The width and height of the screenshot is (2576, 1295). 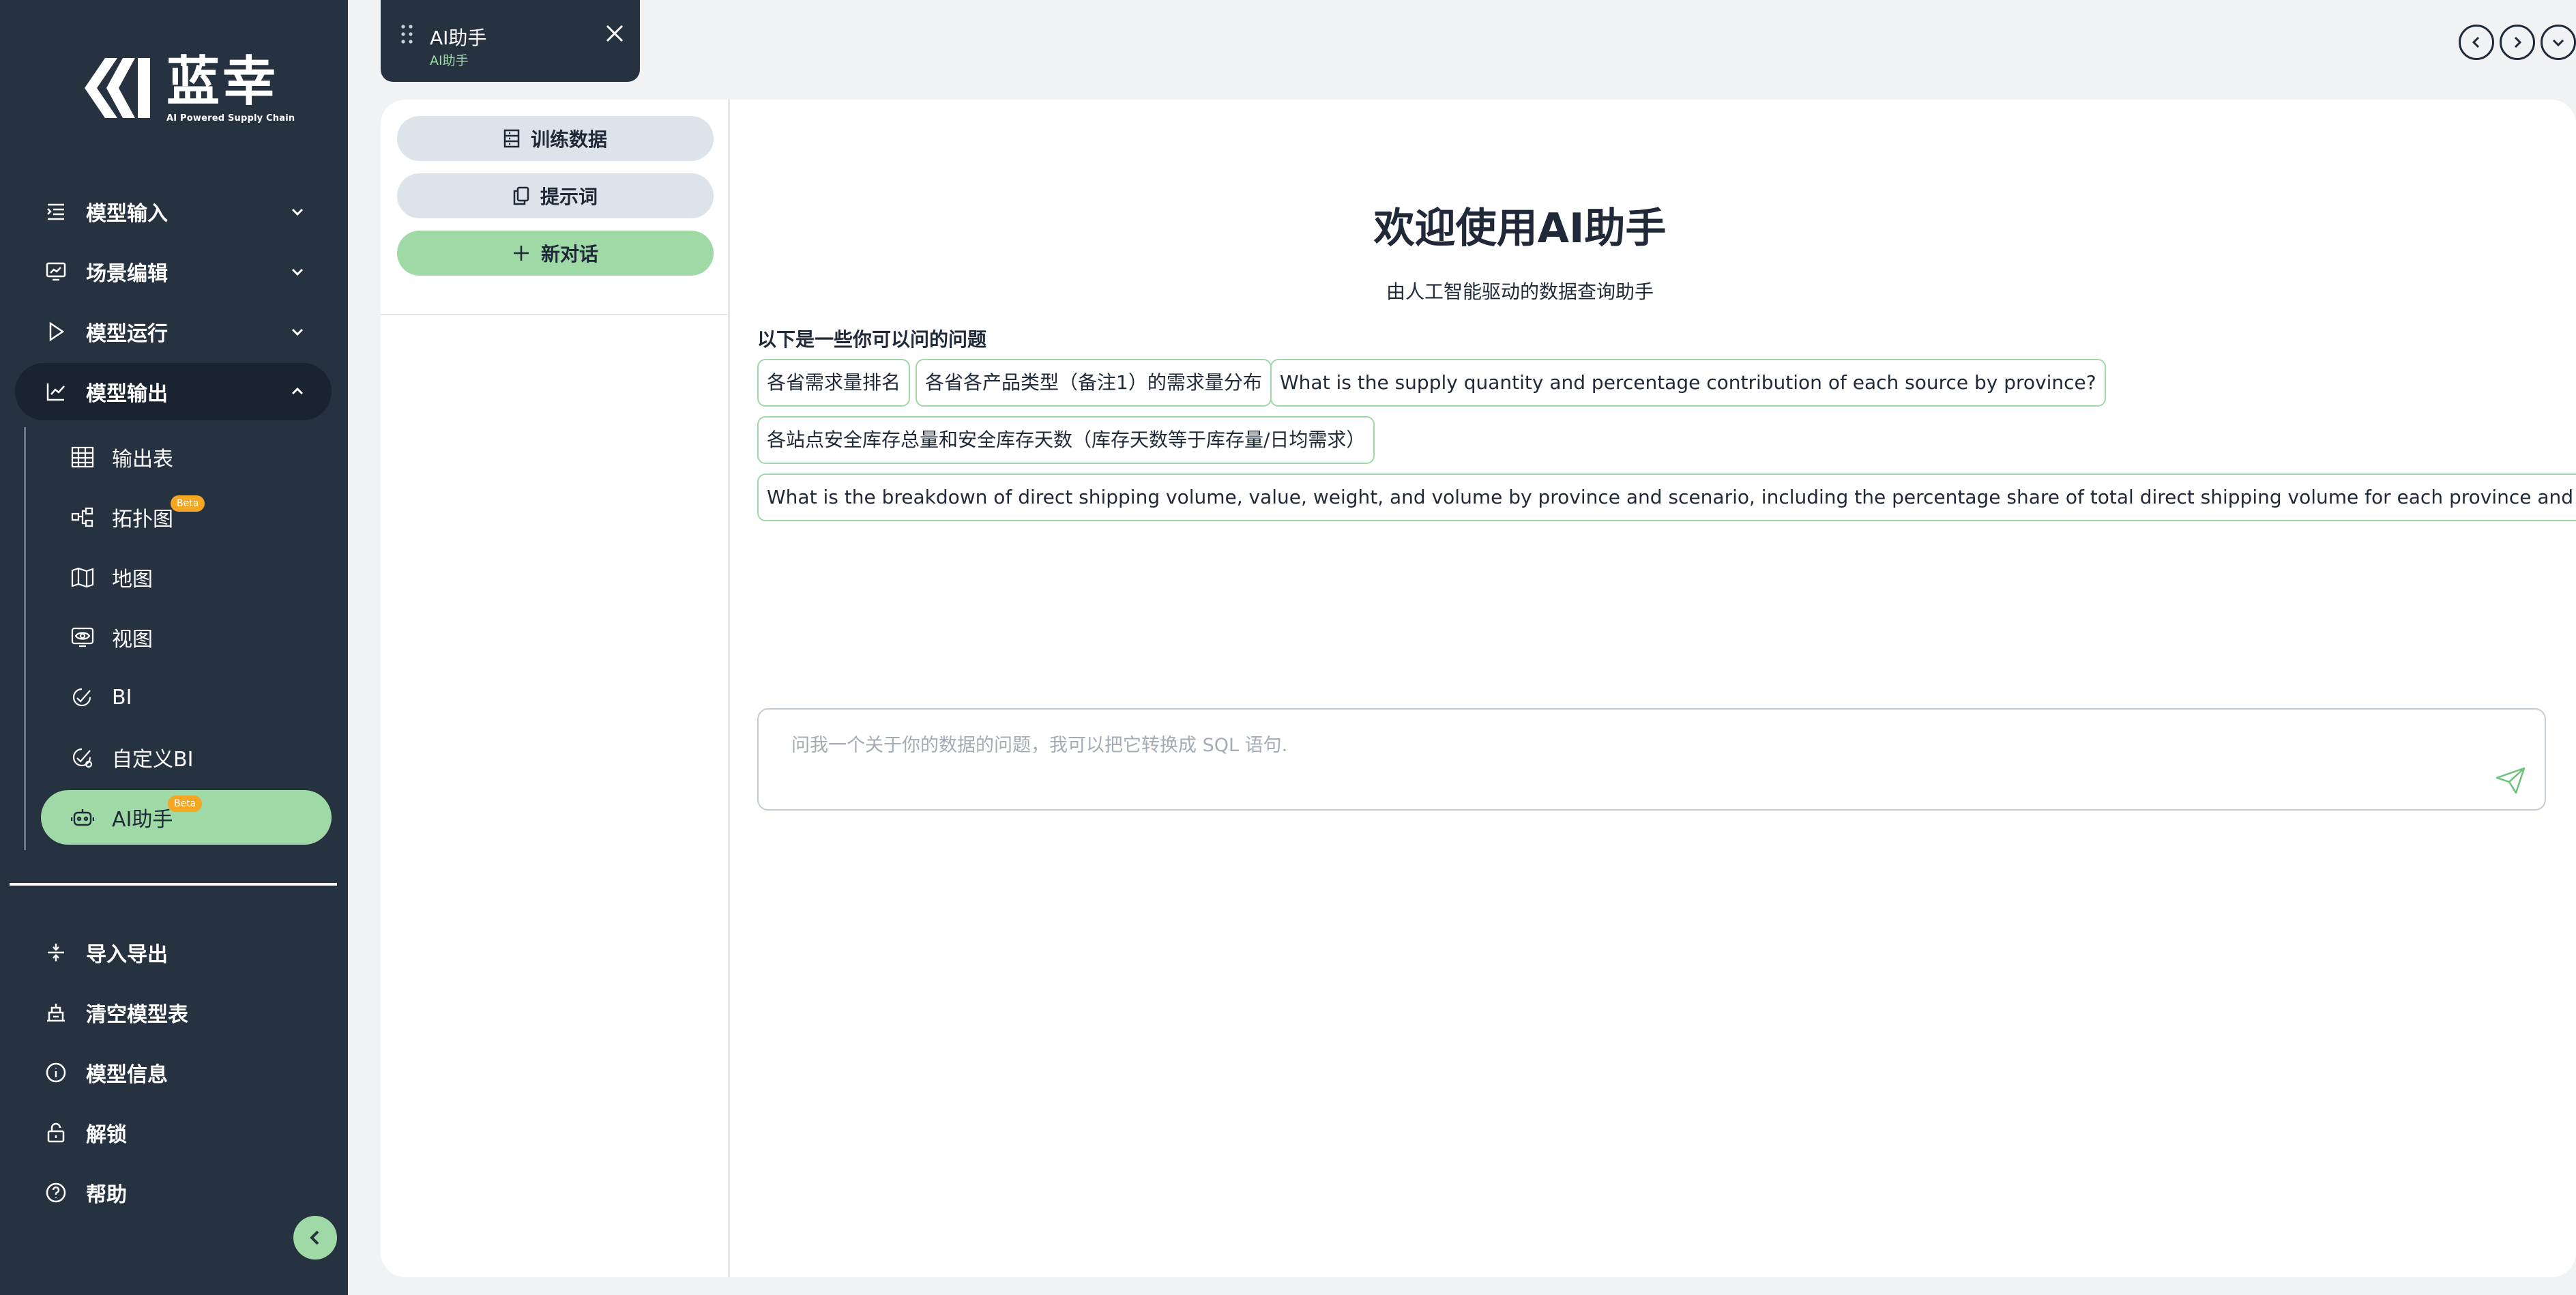 What do you see at coordinates (872, 339) in the screenshot?
I see `suggestions-heading: 以下是一些你可以问的问题` at bounding box center [872, 339].